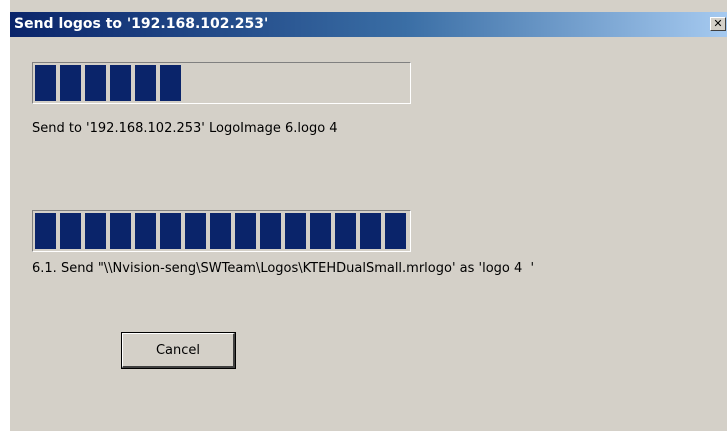 Image resolution: width=727 pixels, height=431 pixels. Describe the element at coordinates (178, 350) in the screenshot. I see `cancel-button: Cancel` at that location.